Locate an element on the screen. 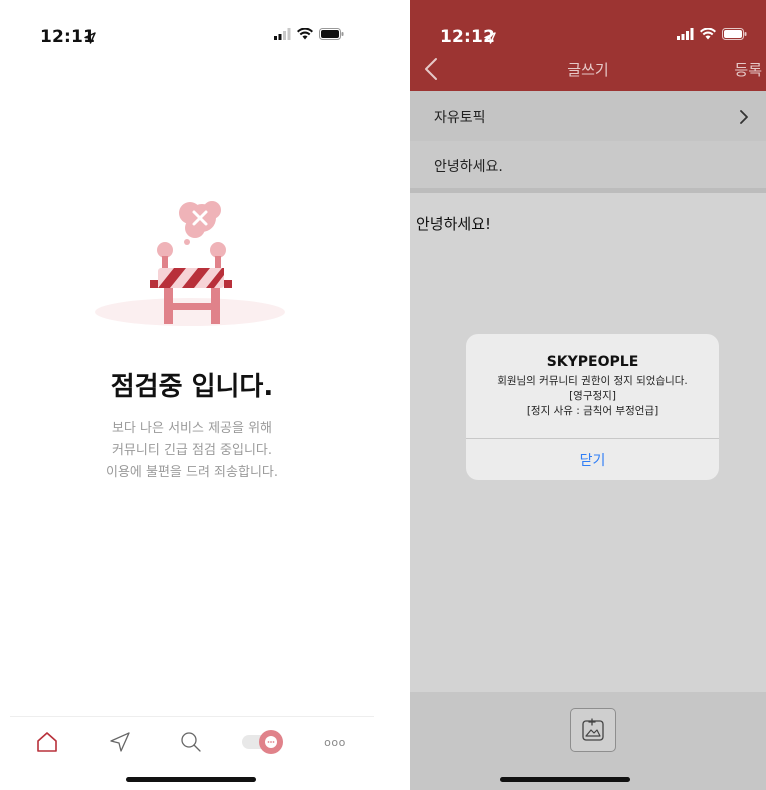  alert-line: [정지 사유 : 금칙어 부정언급] is located at coordinates (592, 411).